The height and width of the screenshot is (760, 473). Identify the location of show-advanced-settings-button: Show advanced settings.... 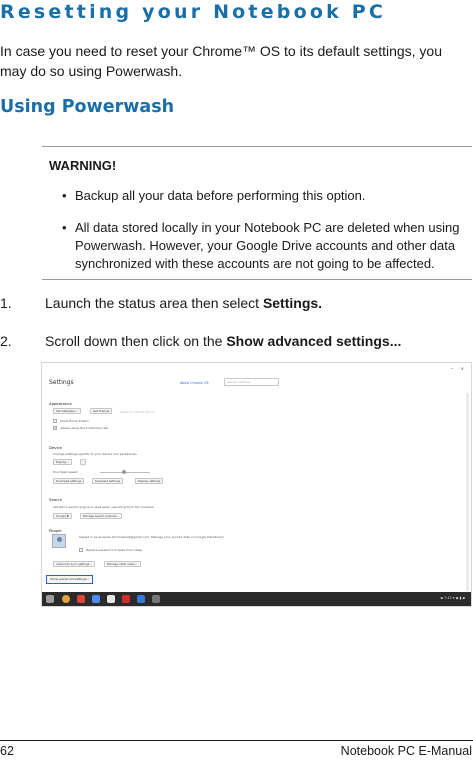
(70, 579).